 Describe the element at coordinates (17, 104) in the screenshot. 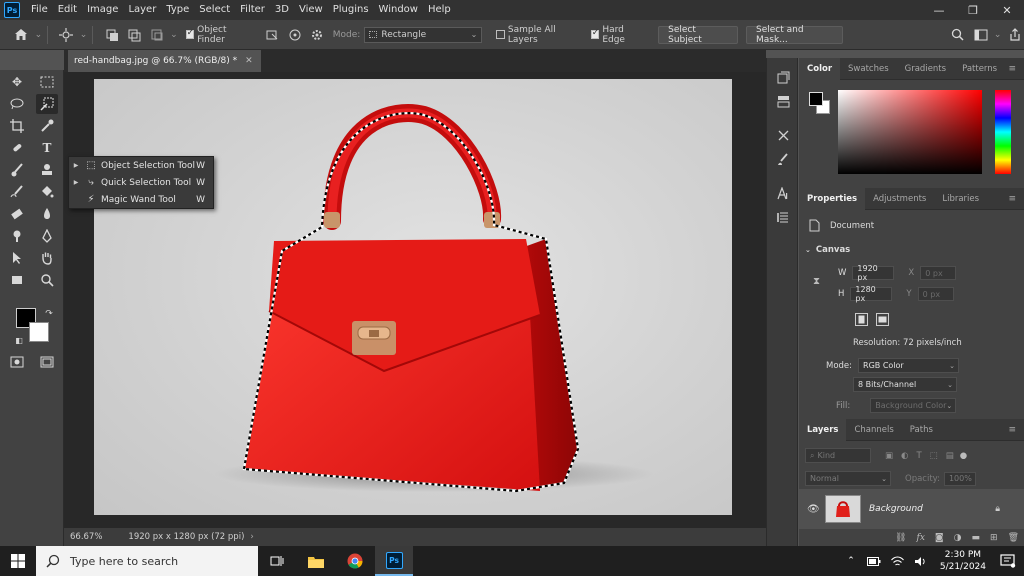

I see `lasso-tool-icon` at that location.